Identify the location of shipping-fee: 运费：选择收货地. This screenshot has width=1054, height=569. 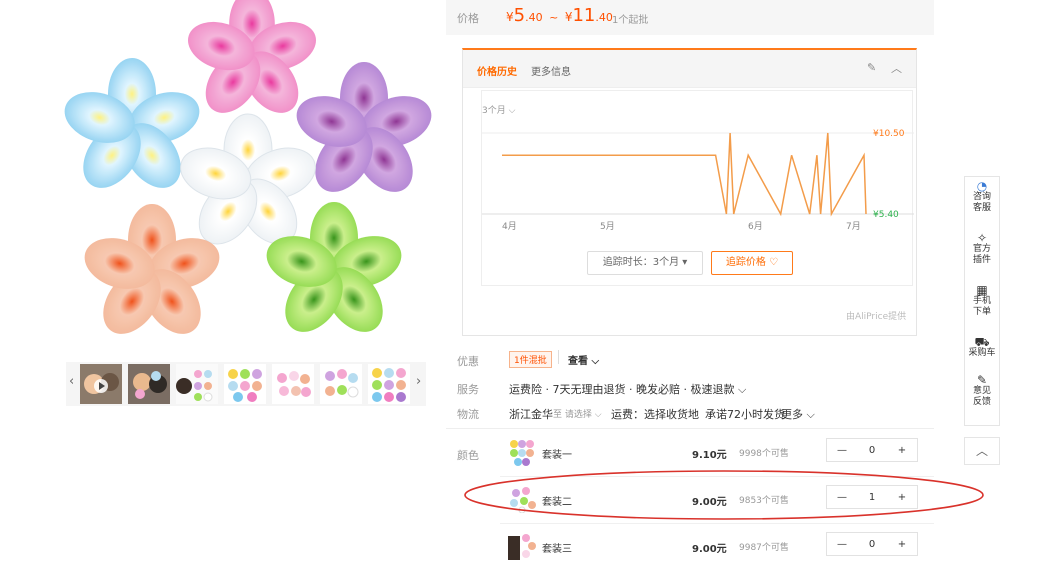
(655, 414).